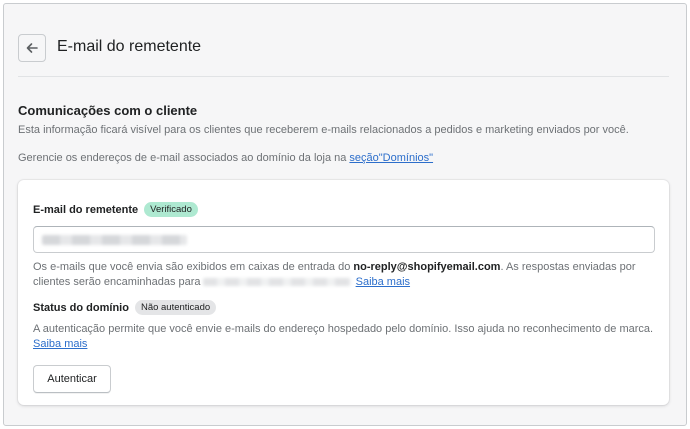 The height and width of the screenshot is (429, 690). I want to click on not-authenticated-badge: Não autenticado, so click(175, 307).